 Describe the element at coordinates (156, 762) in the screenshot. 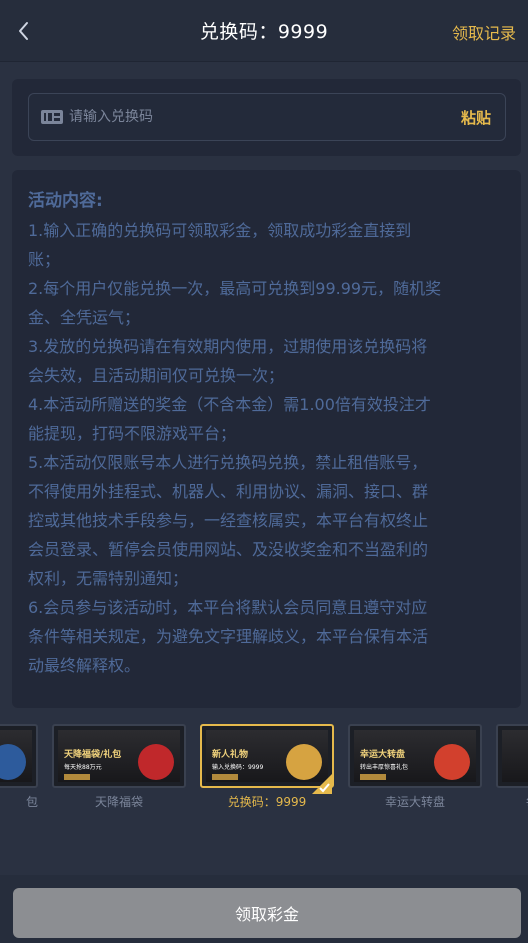

I see `lucky-bag-icon` at that location.